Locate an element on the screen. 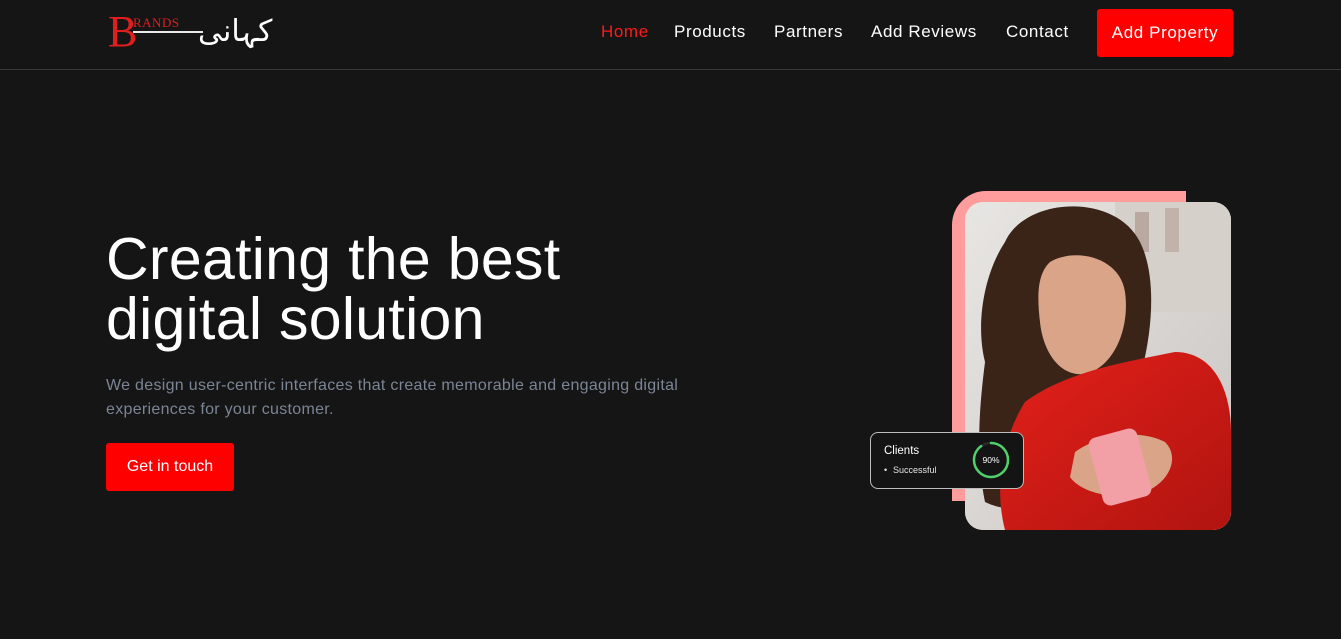 The width and height of the screenshot is (1341, 639). hero-subtitle-line-2: experiences for your customer. is located at coordinates (220, 409).